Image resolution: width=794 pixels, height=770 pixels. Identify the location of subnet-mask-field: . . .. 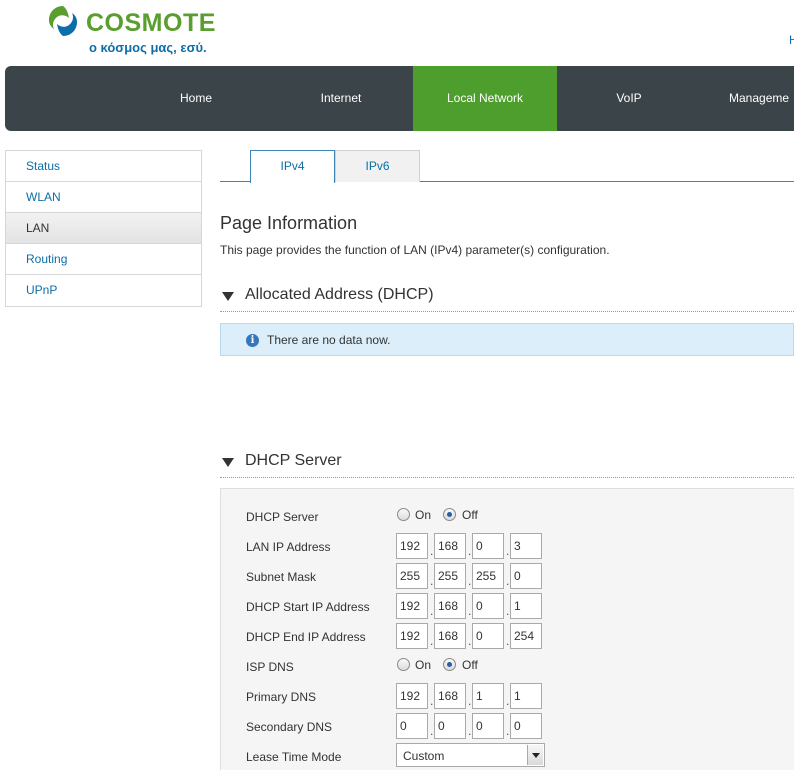
(471, 576).